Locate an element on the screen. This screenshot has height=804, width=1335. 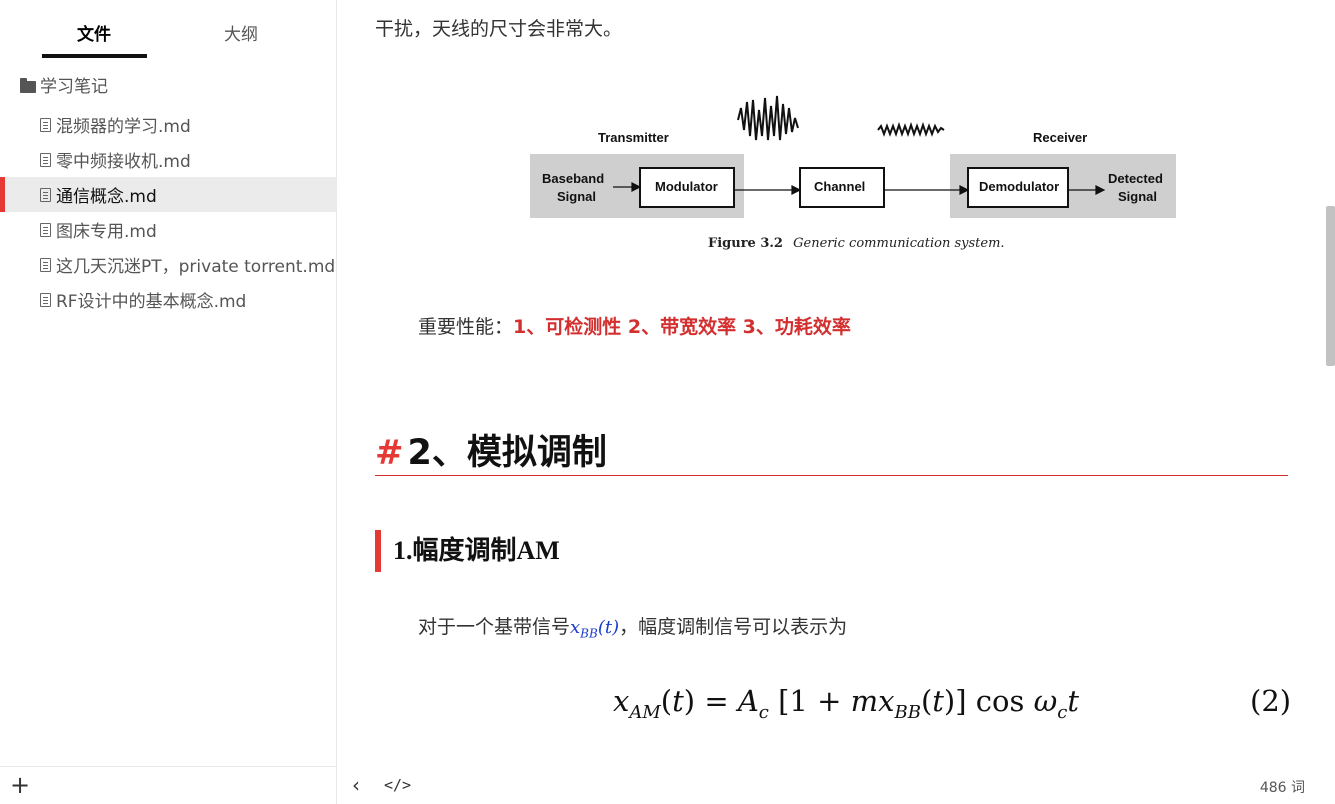
file-label: 通信概念.md is located at coordinates (106, 197).